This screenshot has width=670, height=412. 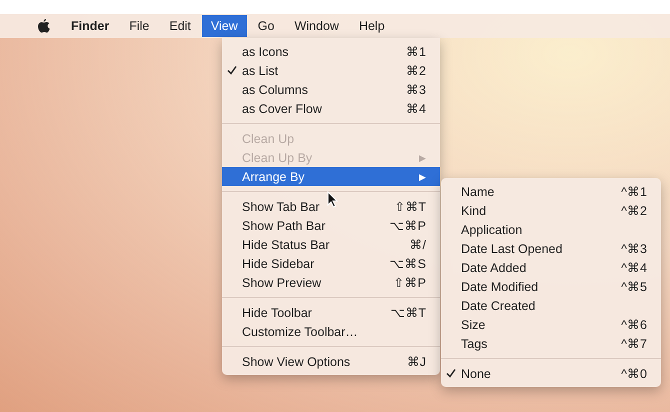 What do you see at coordinates (408, 225) in the screenshot?
I see `shortcut: ⌥⌘P` at bounding box center [408, 225].